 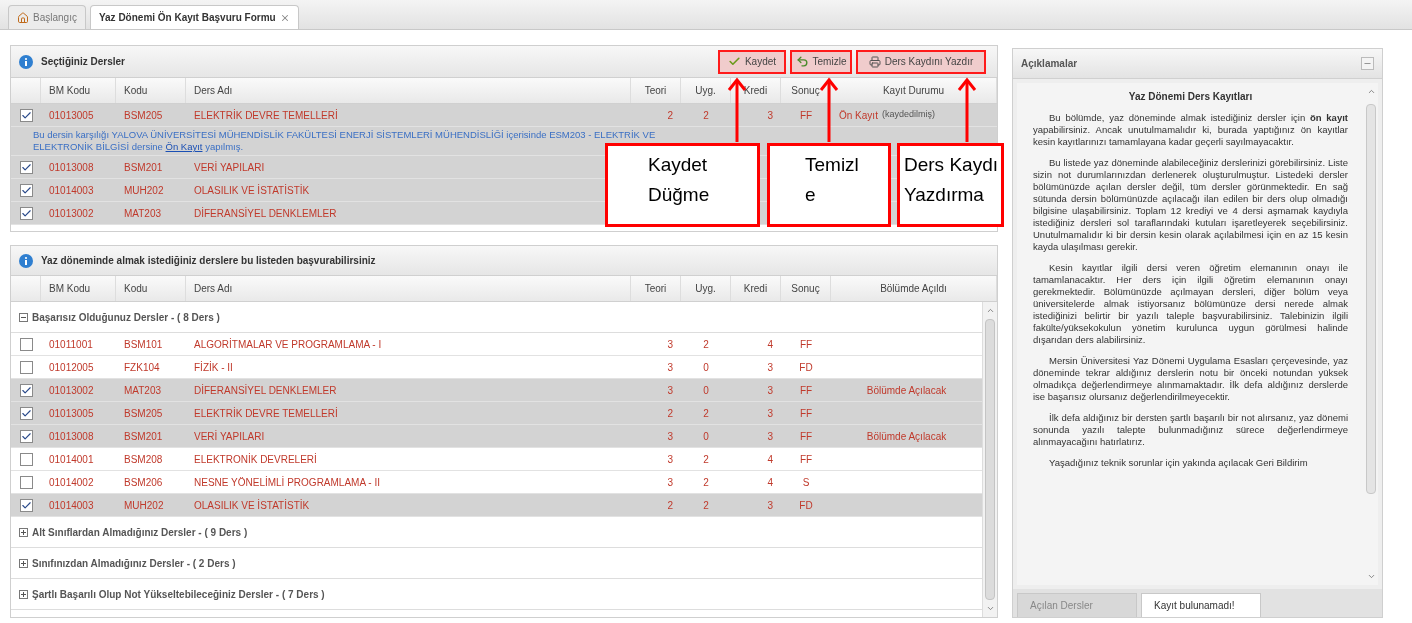 I want to click on table-cell-text: NESNE YÖNELİMLİ PROGRAMLAMA - II, so click(x=287, y=482).